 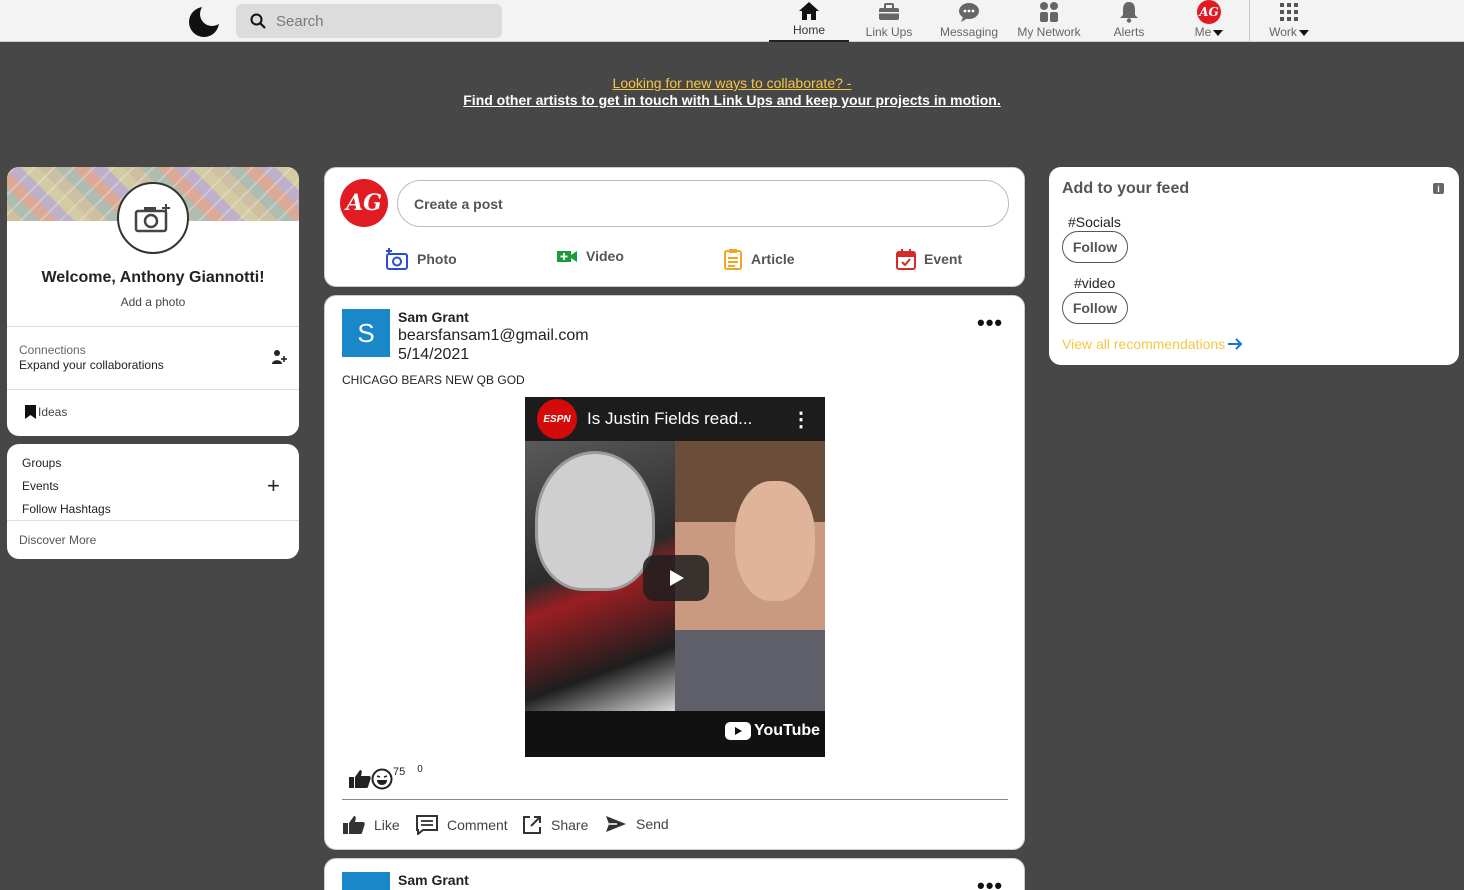 I want to click on nav-messaging-label: Messaging, so click(x=969, y=32).